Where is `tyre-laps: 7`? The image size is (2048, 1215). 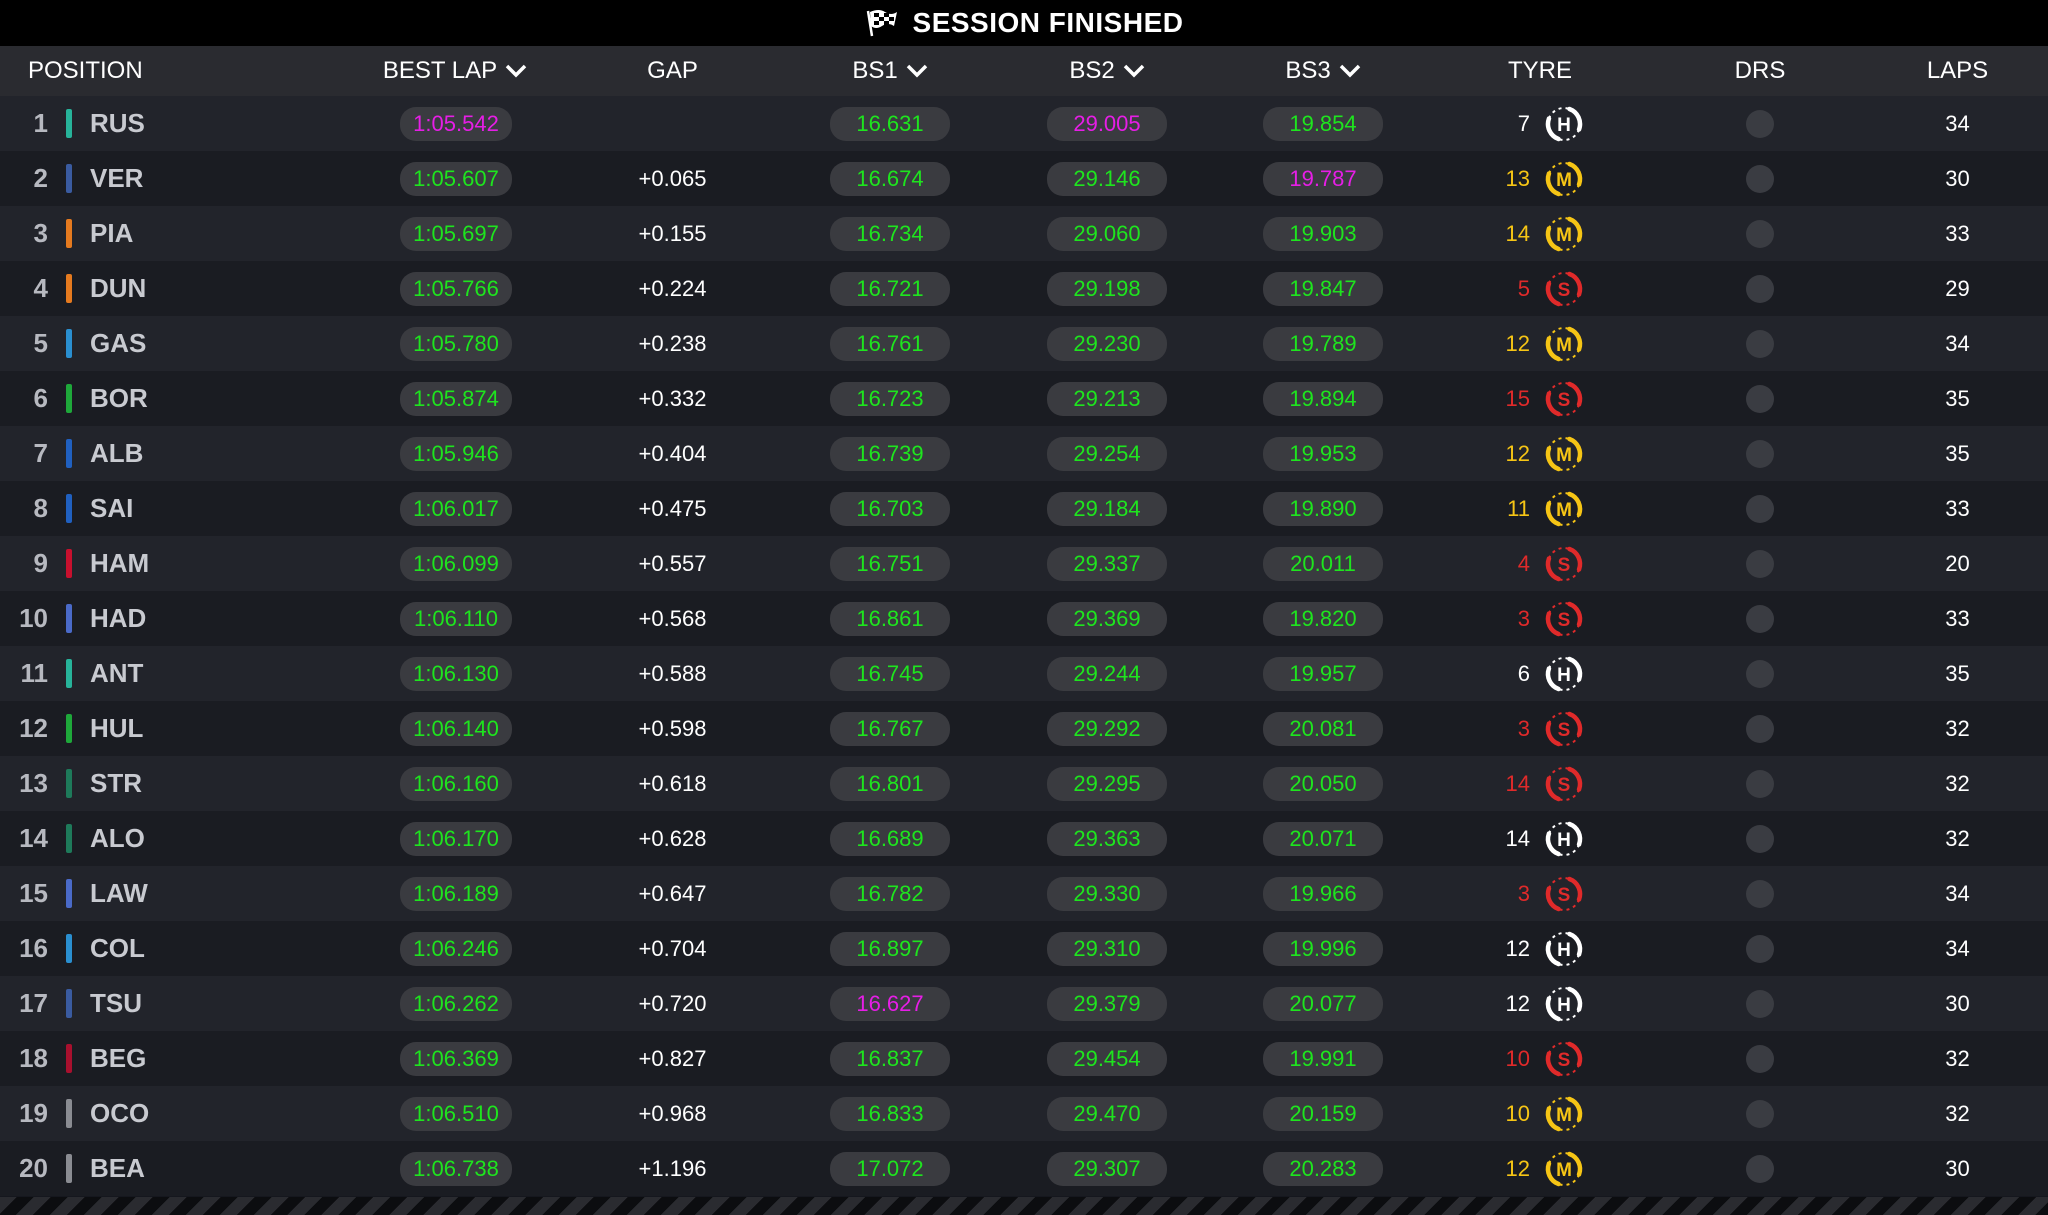 tyre-laps: 7 is located at coordinates (1523, 123).